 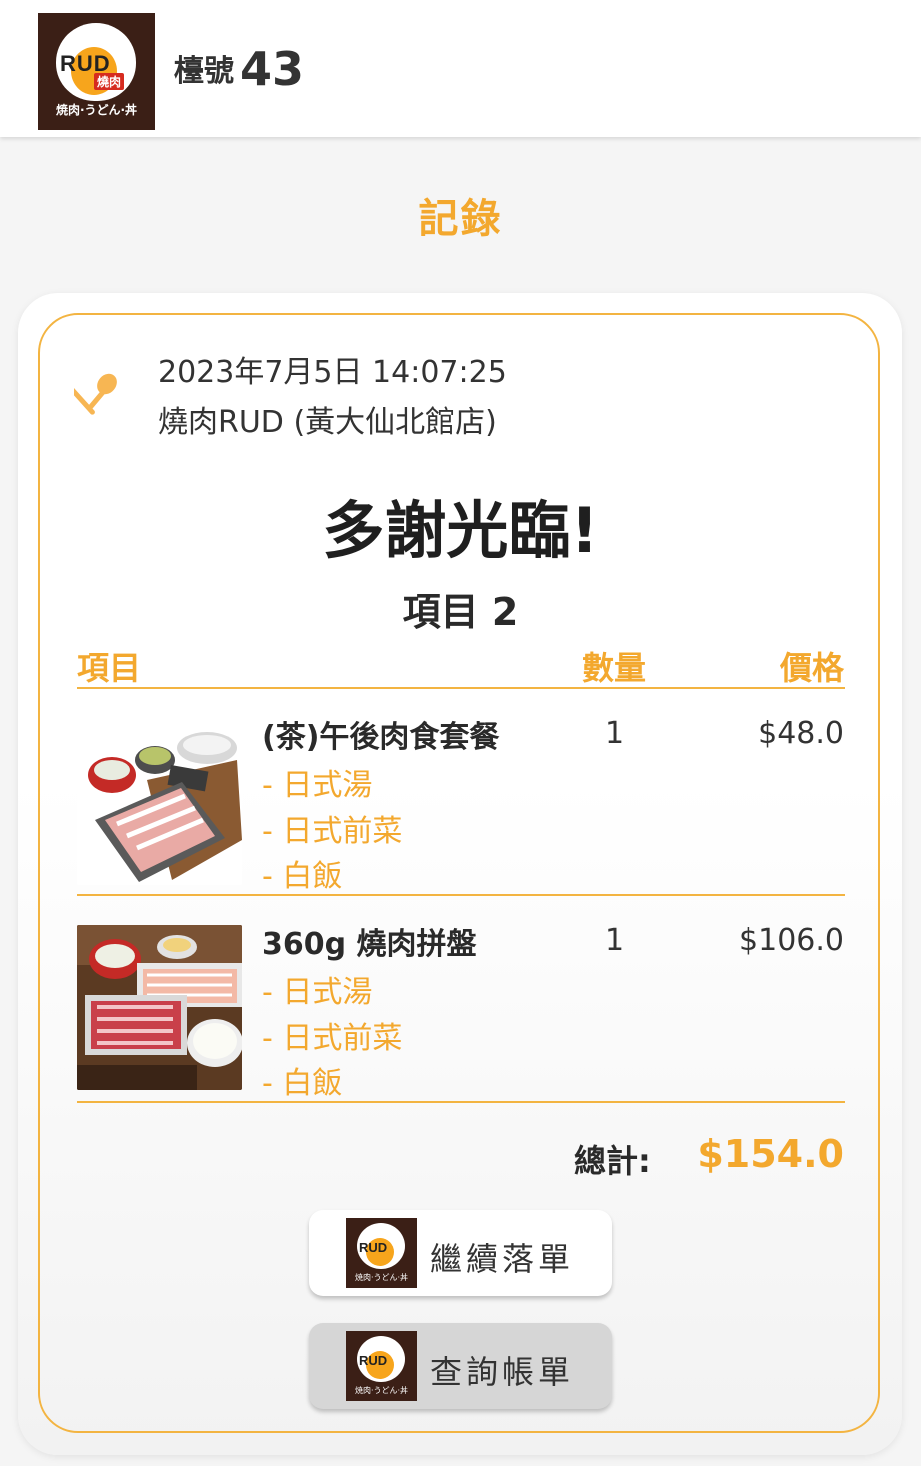 I want to click on item-price: $106.0, so click(x=791, y=940).